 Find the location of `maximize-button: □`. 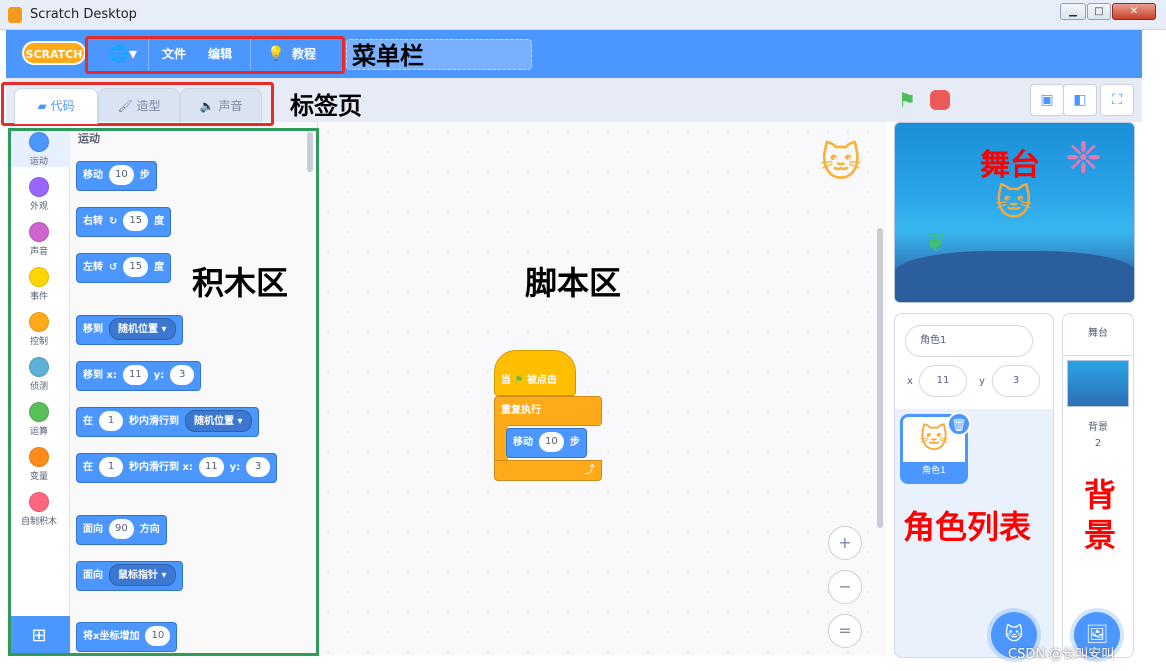

maximize-button: □ is located at coordinates (1099, 11).